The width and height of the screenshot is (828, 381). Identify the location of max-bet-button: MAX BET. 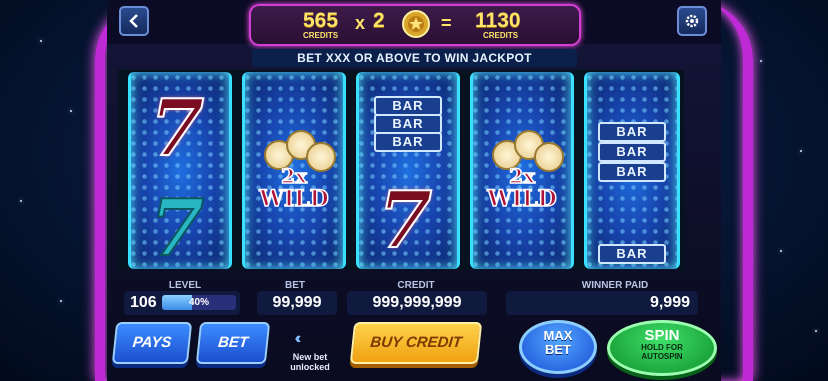
(558, 347).